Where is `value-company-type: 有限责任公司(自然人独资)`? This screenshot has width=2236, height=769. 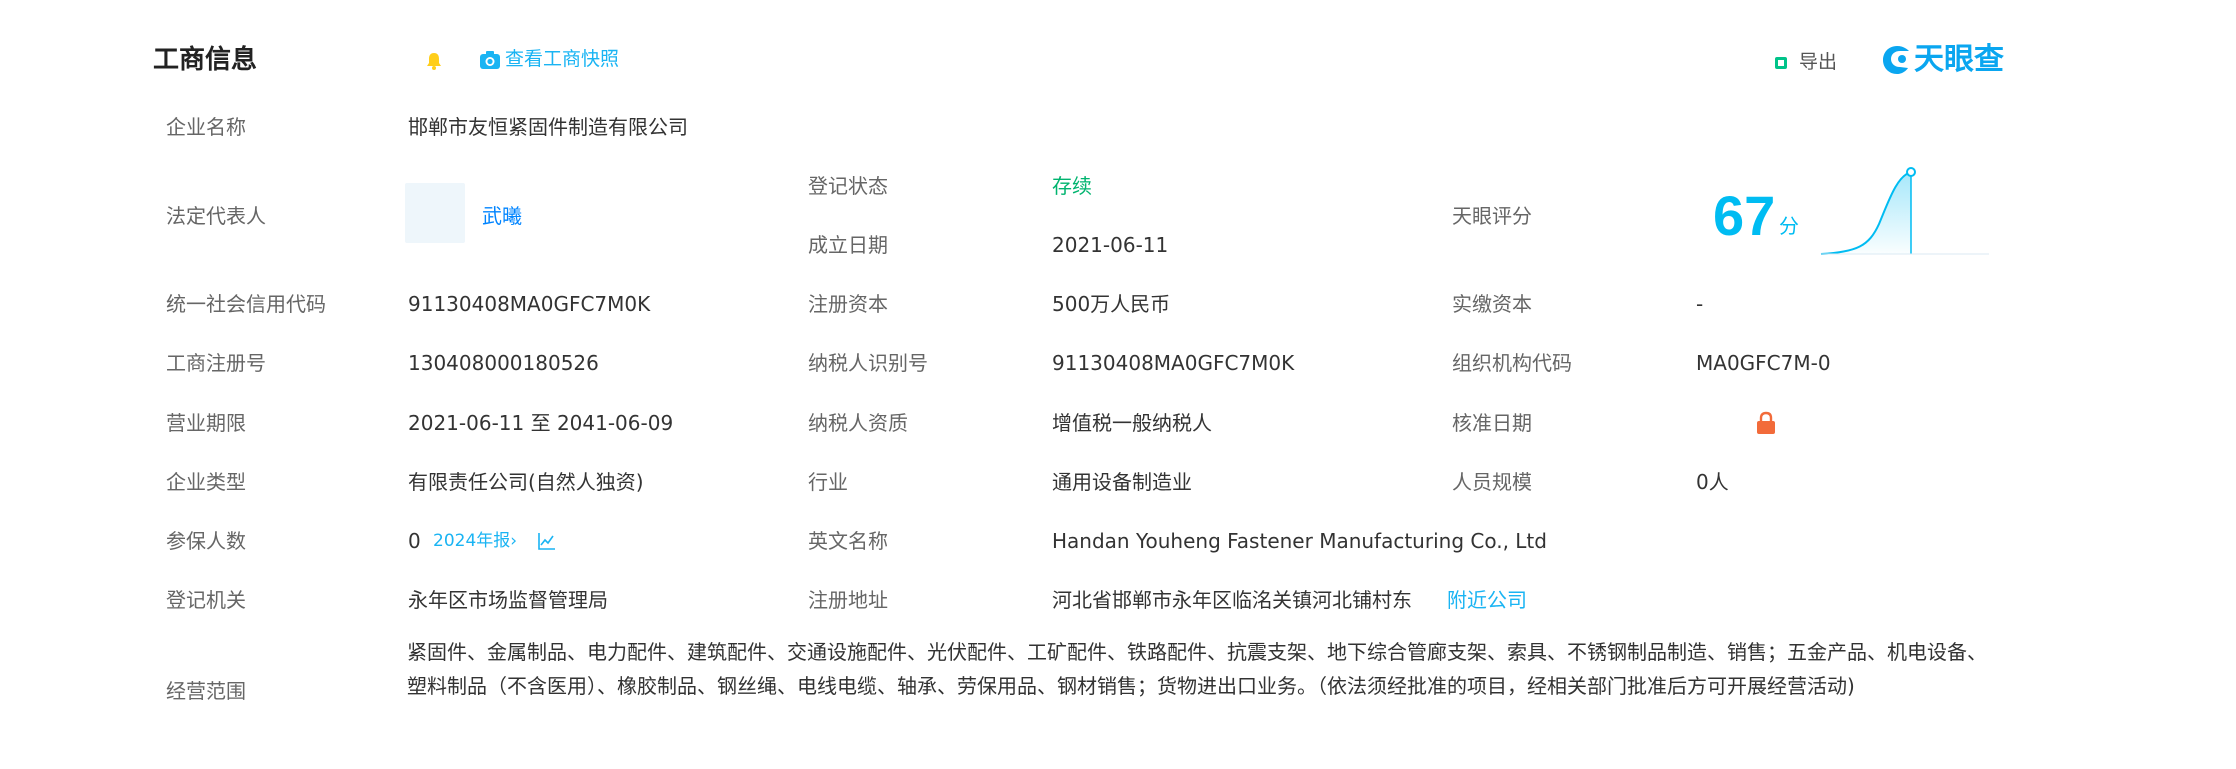 value-company-type: 有限责任公司(自然人独资) is located at coordinates (526, 482).